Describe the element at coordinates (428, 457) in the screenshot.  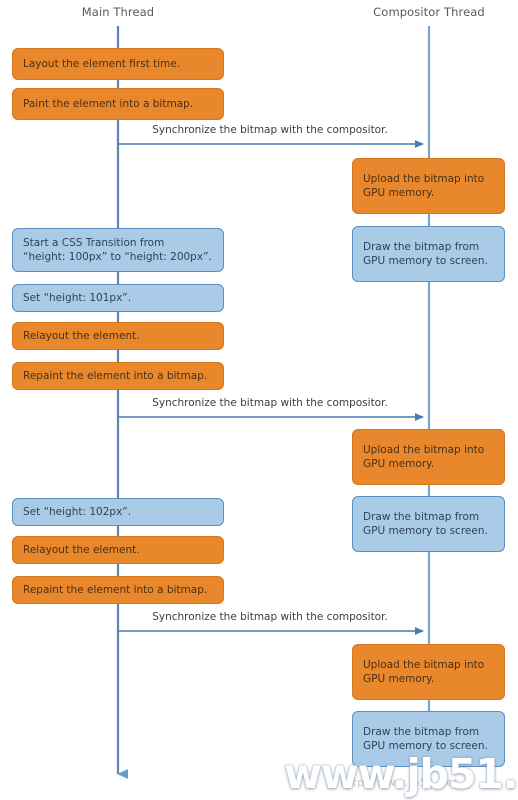
I see `compositor-step-upload-bitmap-2: Upload the bitmap into GPU memory.` at that location.